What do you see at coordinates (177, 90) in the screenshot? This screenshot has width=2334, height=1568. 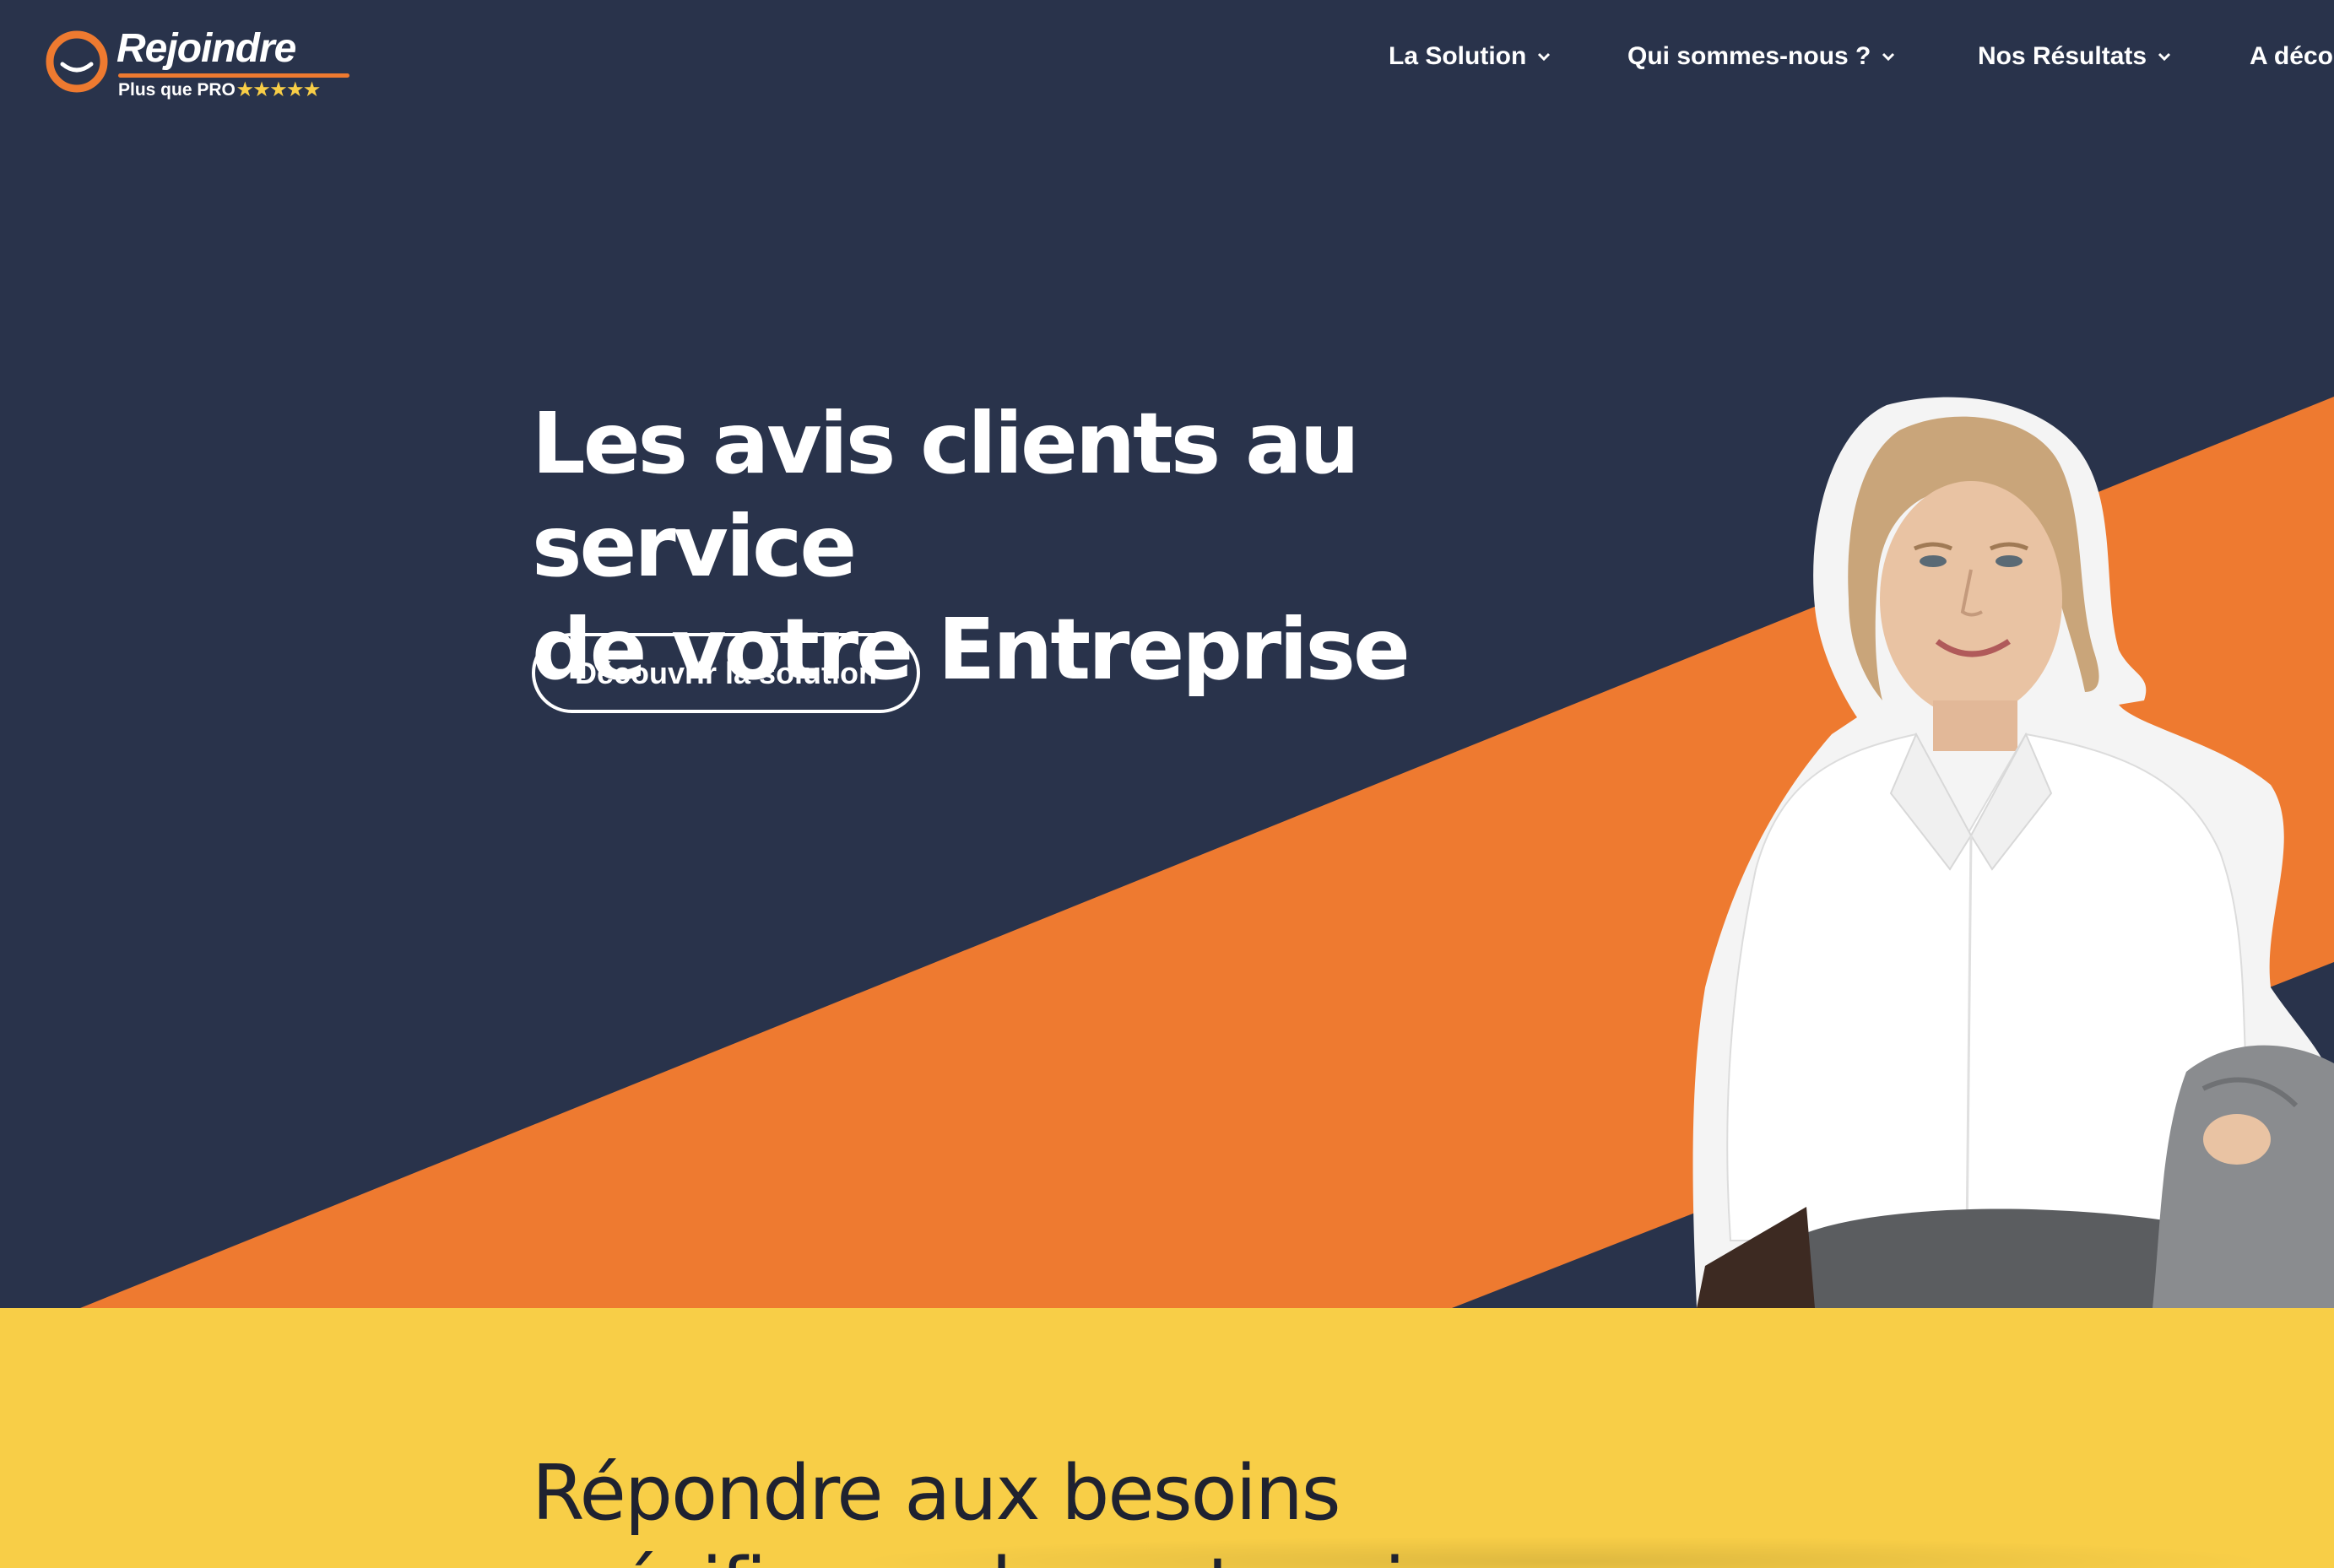 I see `brand-tagline: Plus que PRO` at bounding box center [177, 90].